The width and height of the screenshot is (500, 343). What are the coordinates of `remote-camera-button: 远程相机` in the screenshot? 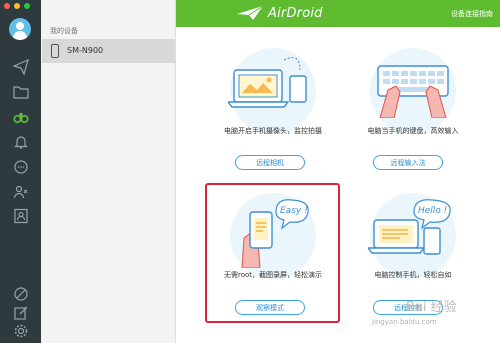 It's located at (270, 162).